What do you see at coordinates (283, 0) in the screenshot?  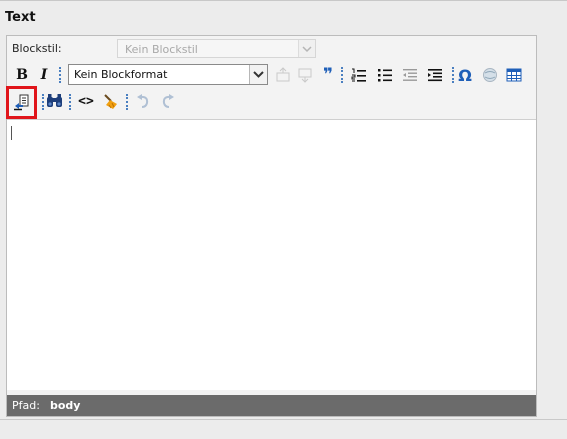 I see `panel-divider` at bounding box center [283, 0].